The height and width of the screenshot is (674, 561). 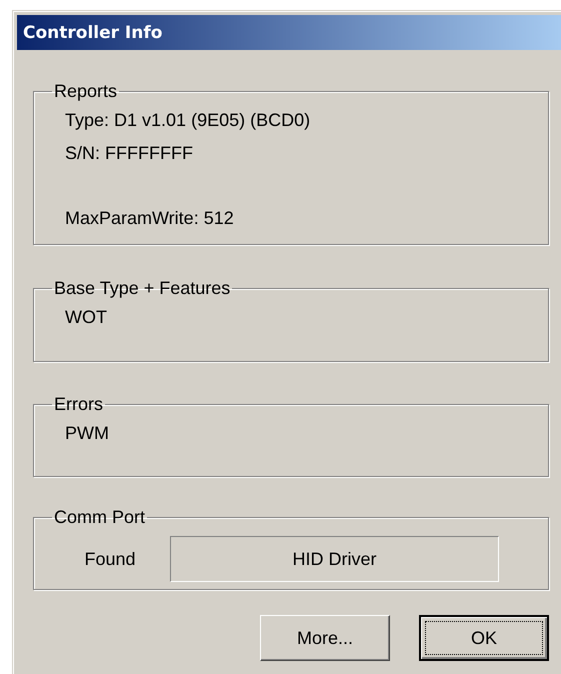 I want to click on info-text: MaxParamWrite: 512, so click(x=149, y=218).